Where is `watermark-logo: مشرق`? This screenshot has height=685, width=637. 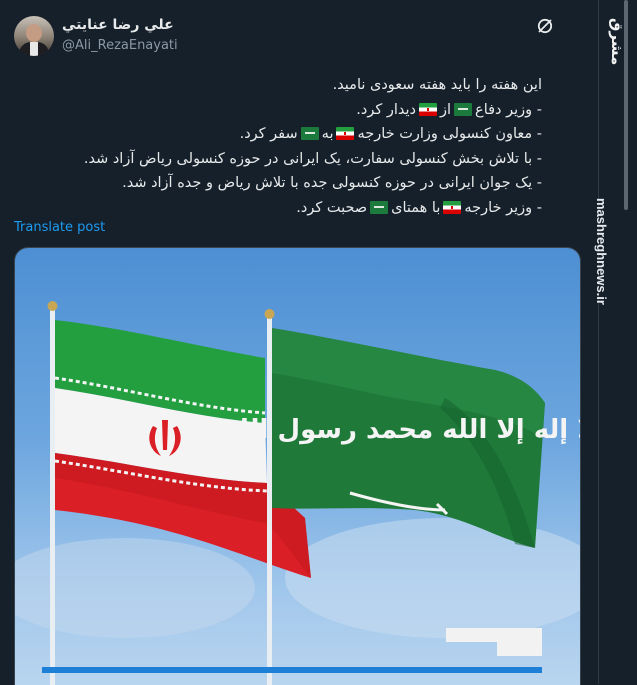 watermark-logo: مشرق is located at coordinates (617, 42).